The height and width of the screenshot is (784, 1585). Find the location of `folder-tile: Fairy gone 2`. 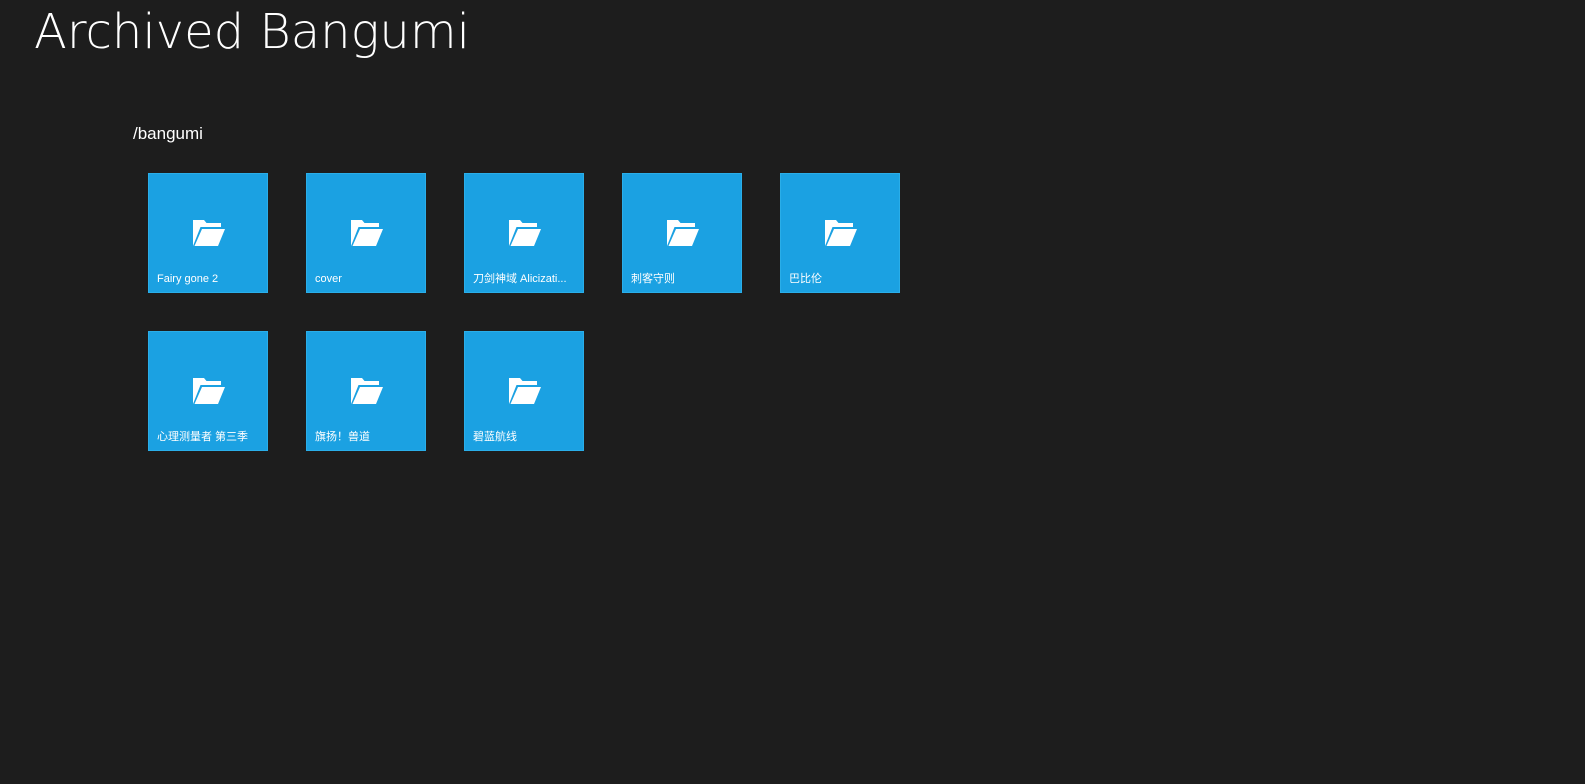

folder-tile: Fairy gone 2 is located at coordinates (208, 233).